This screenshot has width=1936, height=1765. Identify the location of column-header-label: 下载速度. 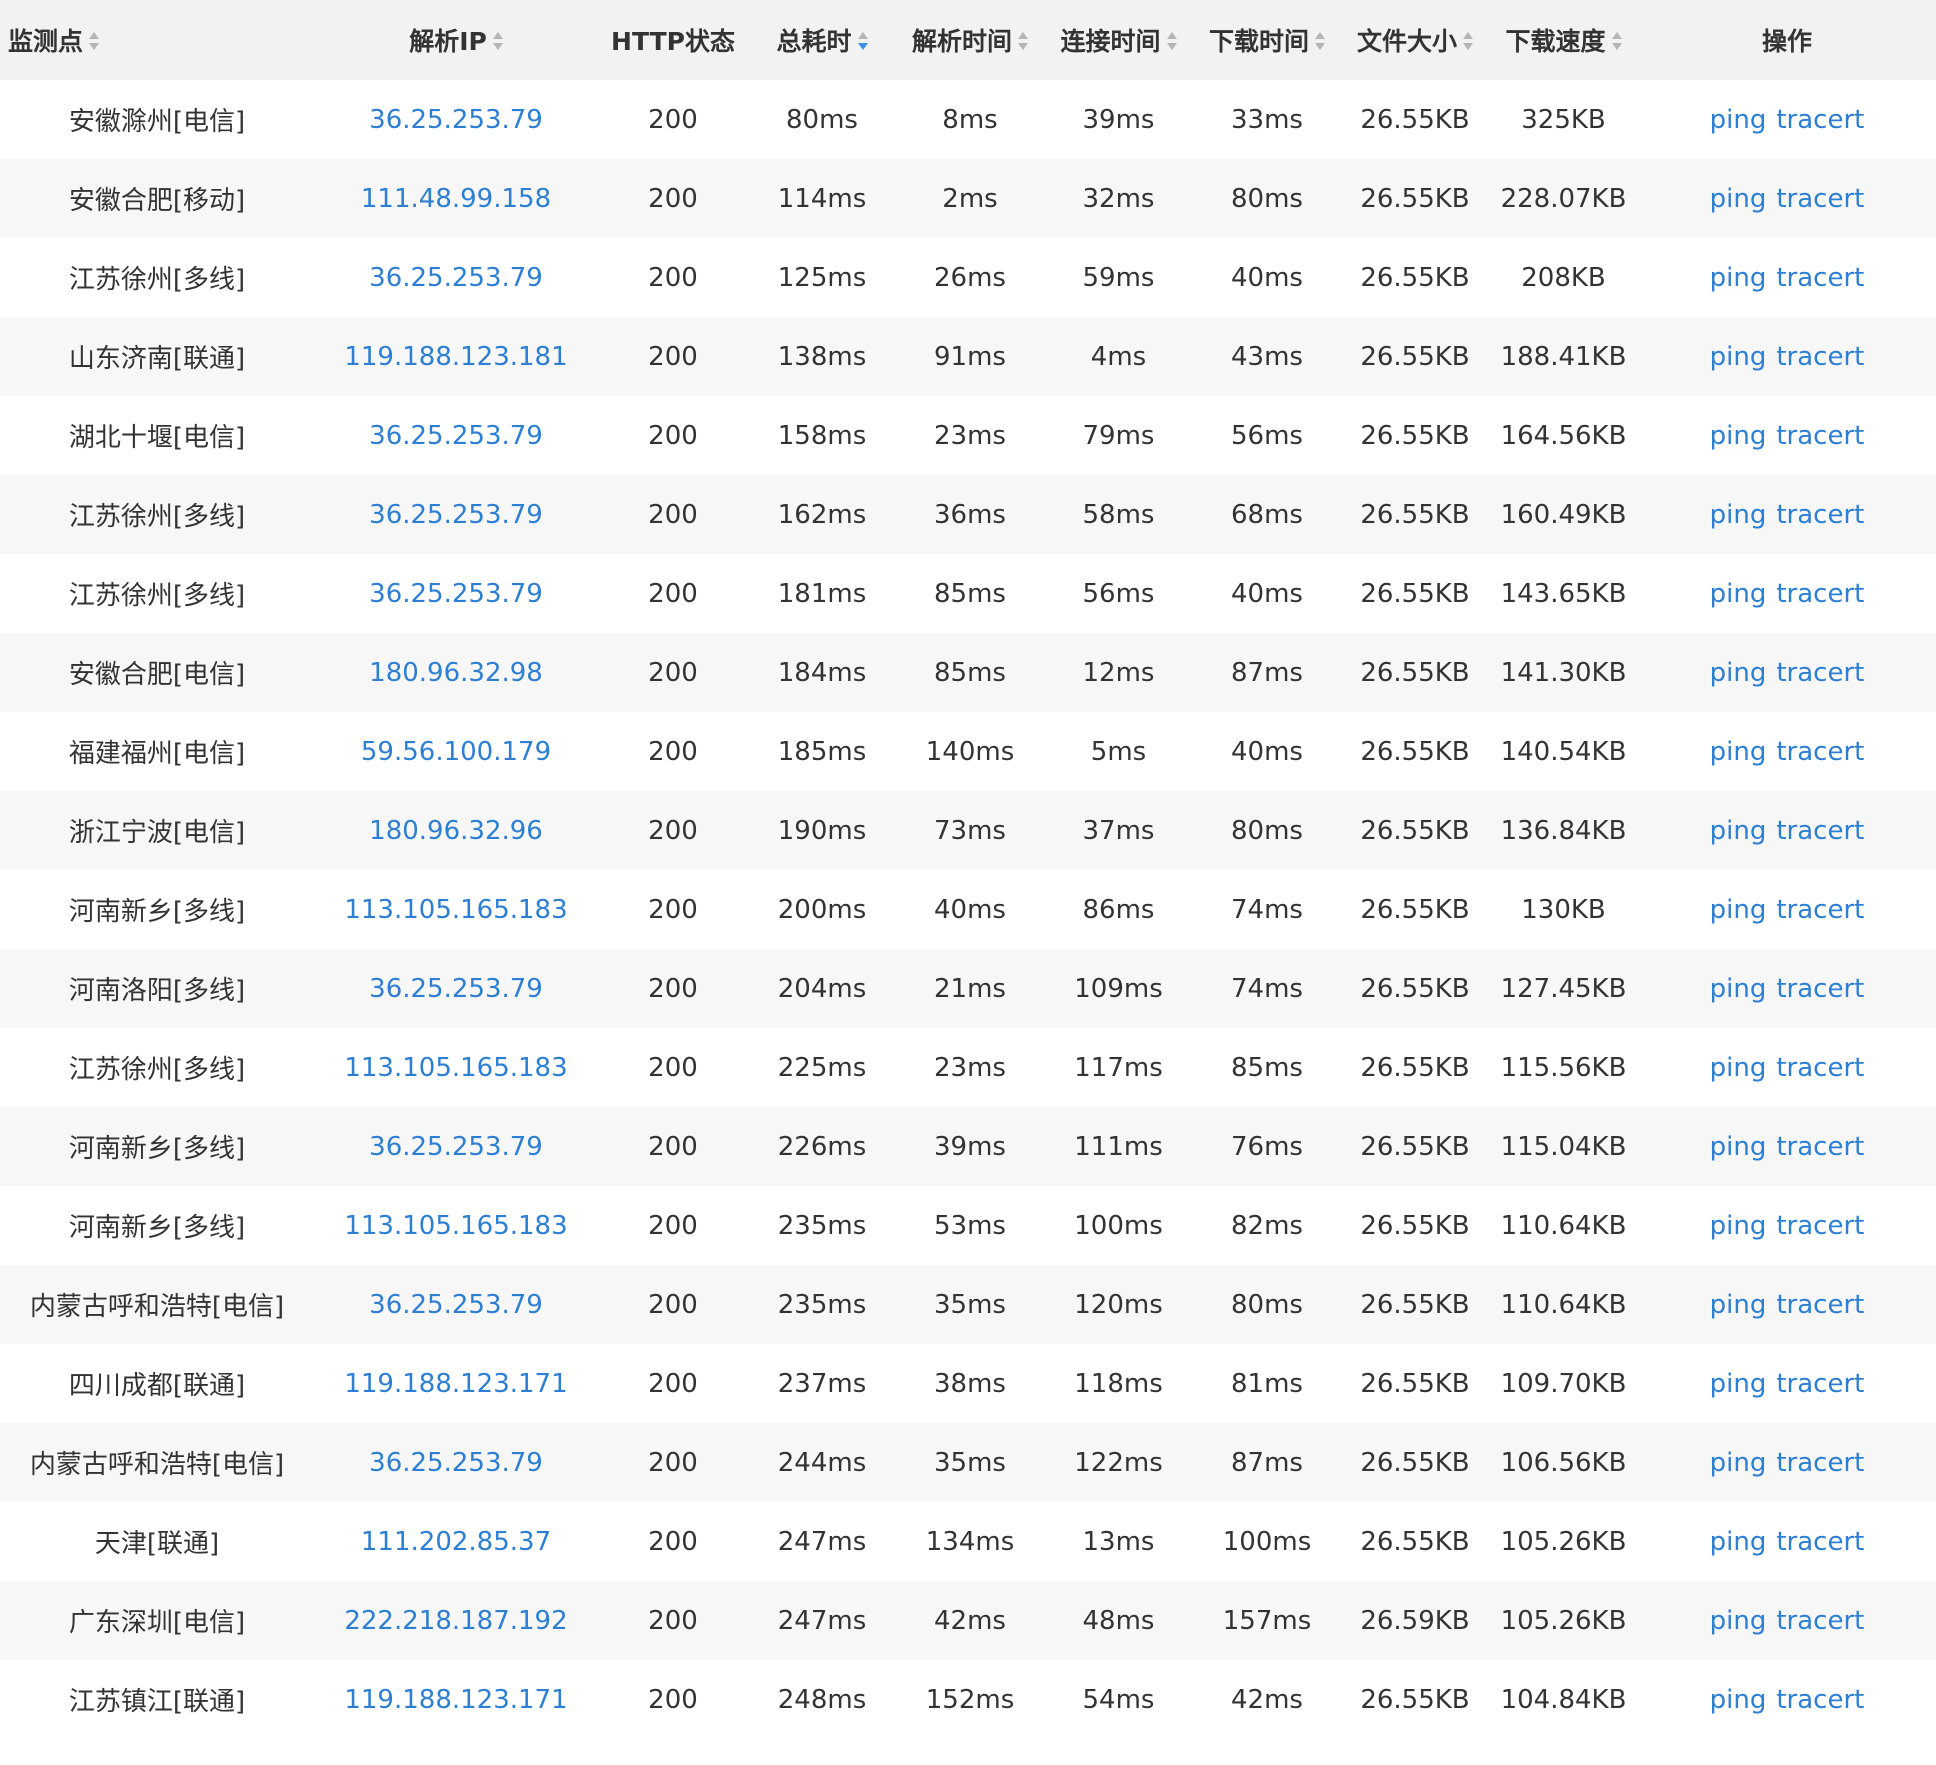
(1555, 41).